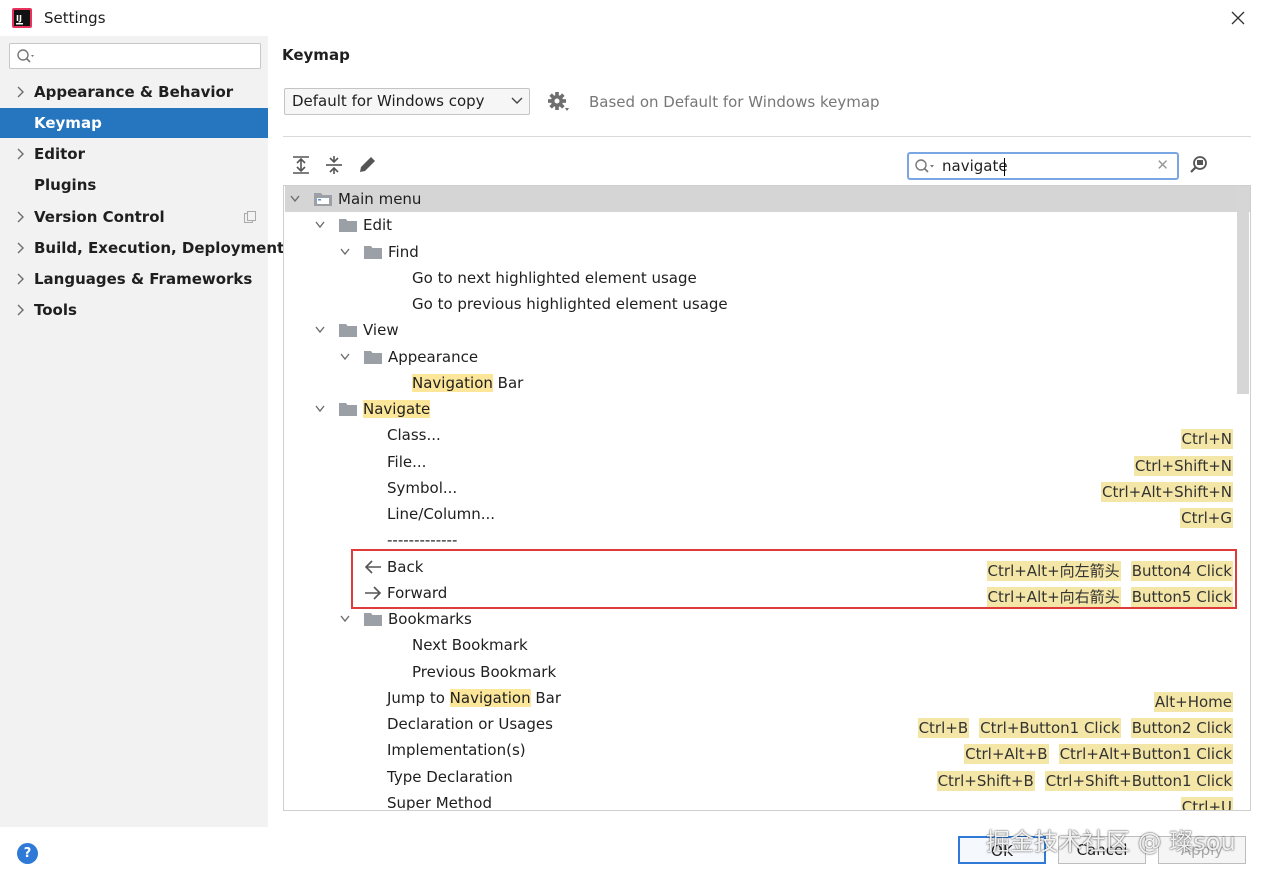 The width and height of the screenshot is (1264, 877). What do you see at coordinates (1199, 165) in the screenshot?
I see `find-by-shortcut-icon` at bounding box center [1199, 165].